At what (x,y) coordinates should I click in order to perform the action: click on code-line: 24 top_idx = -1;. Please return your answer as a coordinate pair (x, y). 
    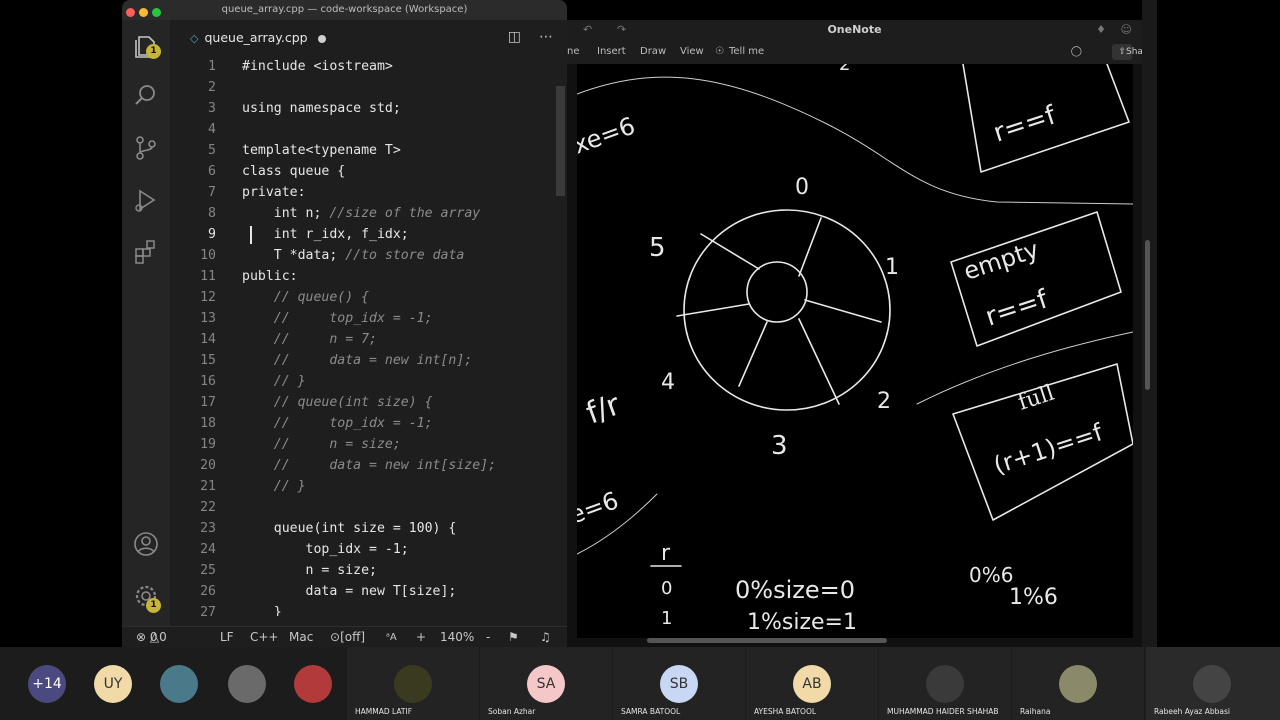
    Looking at the image, I should click on (289, 549).